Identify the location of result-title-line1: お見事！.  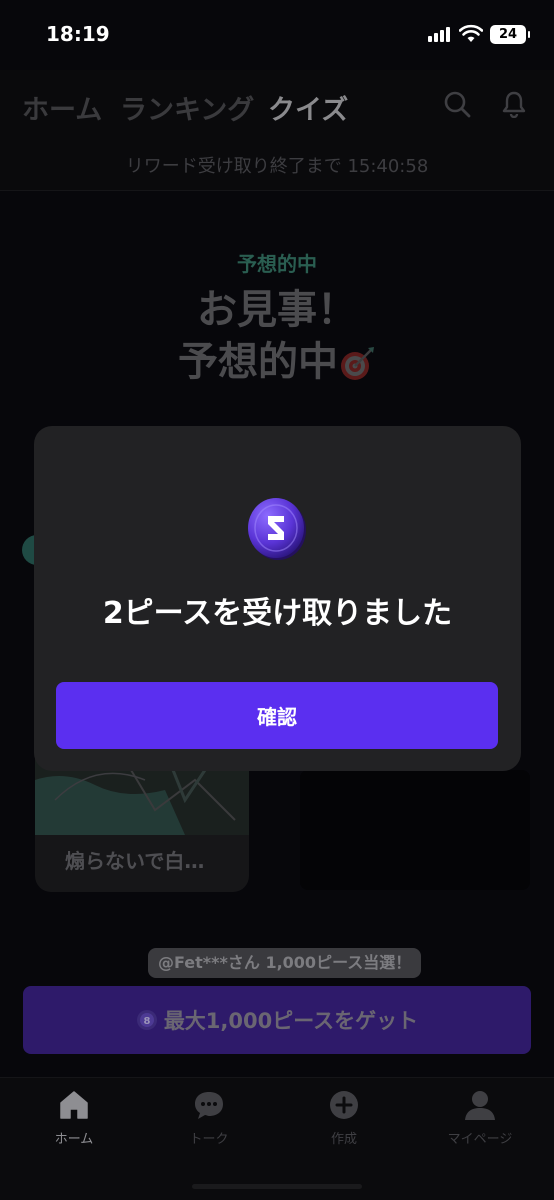
(277, 310).